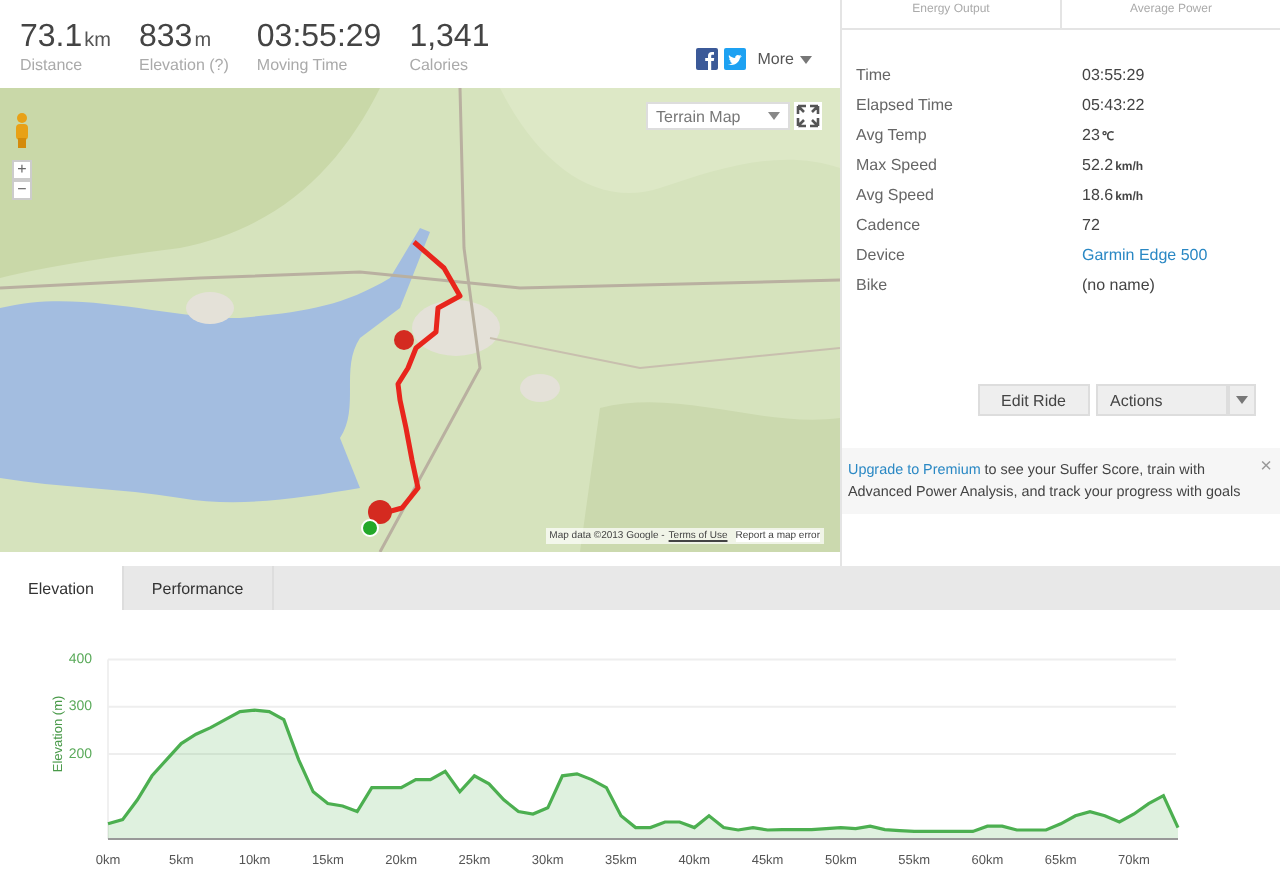 The image size is (1280, 884). What do you see at coordinates (706, 59) in the screenshot?
I see `facebook-icon` at bounding box center [706, 59].